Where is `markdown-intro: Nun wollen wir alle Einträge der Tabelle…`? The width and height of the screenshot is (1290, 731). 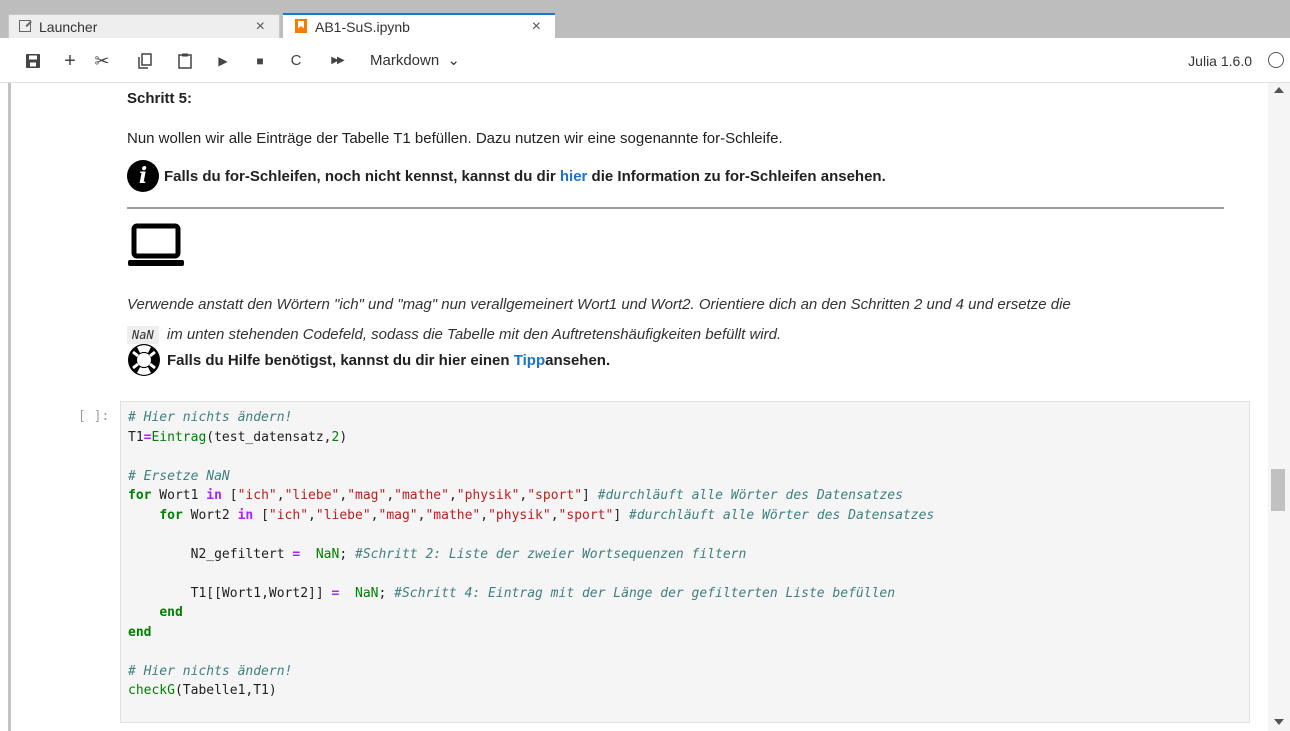 markdown-intro: Nun wollen wir alle Einträge der Tabelle… is located at coordinates (455, 138).